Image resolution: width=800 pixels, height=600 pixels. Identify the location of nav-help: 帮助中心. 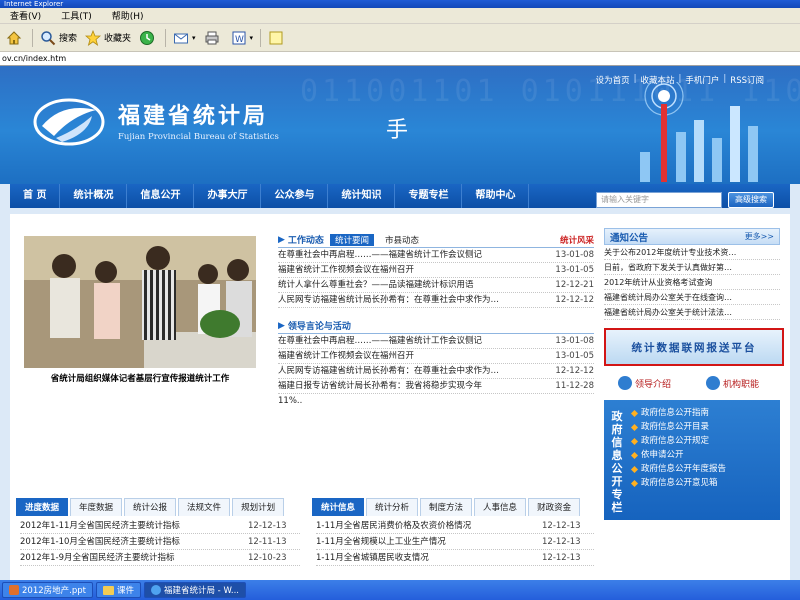
(496, 196).